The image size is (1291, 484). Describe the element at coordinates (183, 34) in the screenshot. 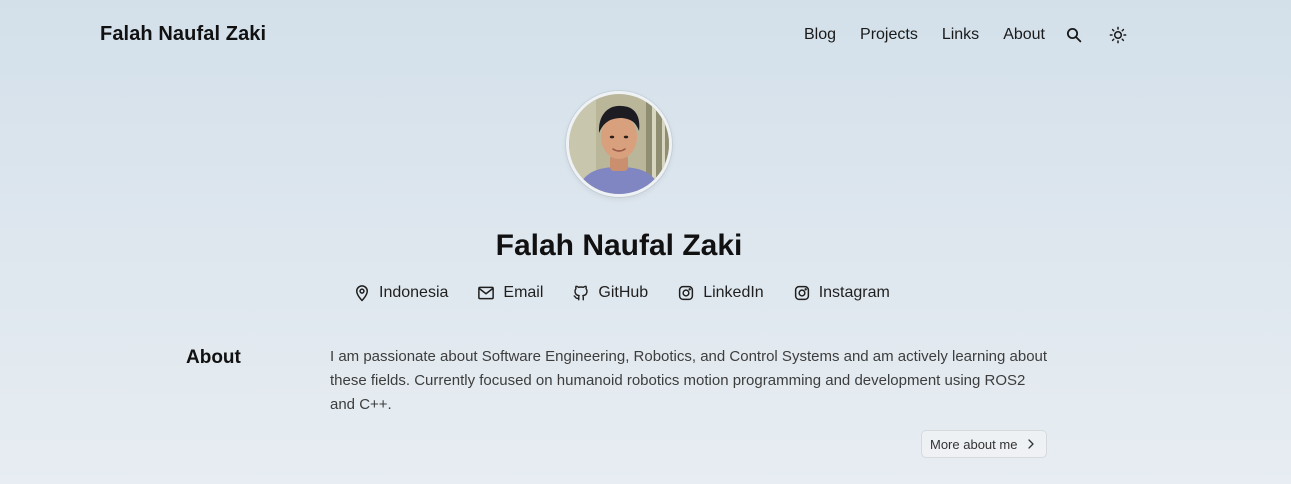

I see `site-title: Falah Naufal Zaki` at that location.